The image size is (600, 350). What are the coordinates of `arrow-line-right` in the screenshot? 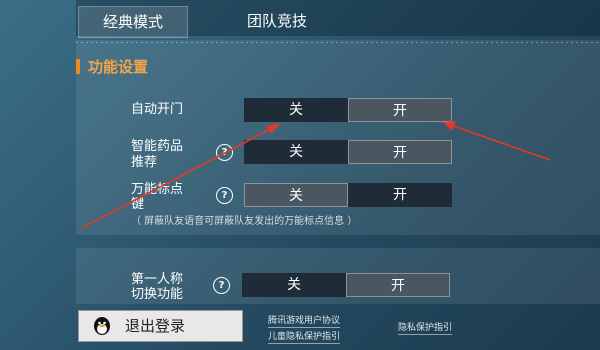 It's located at (499, 142).